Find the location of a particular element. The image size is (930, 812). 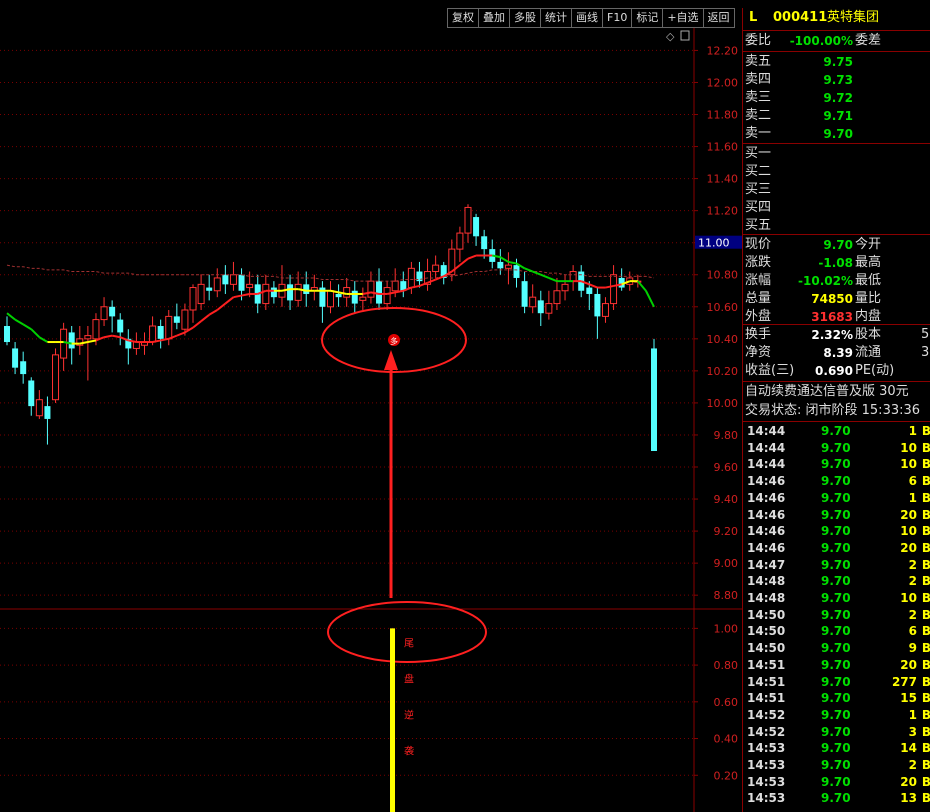

bid-label: 买四 is located at coordinates (758, 207).